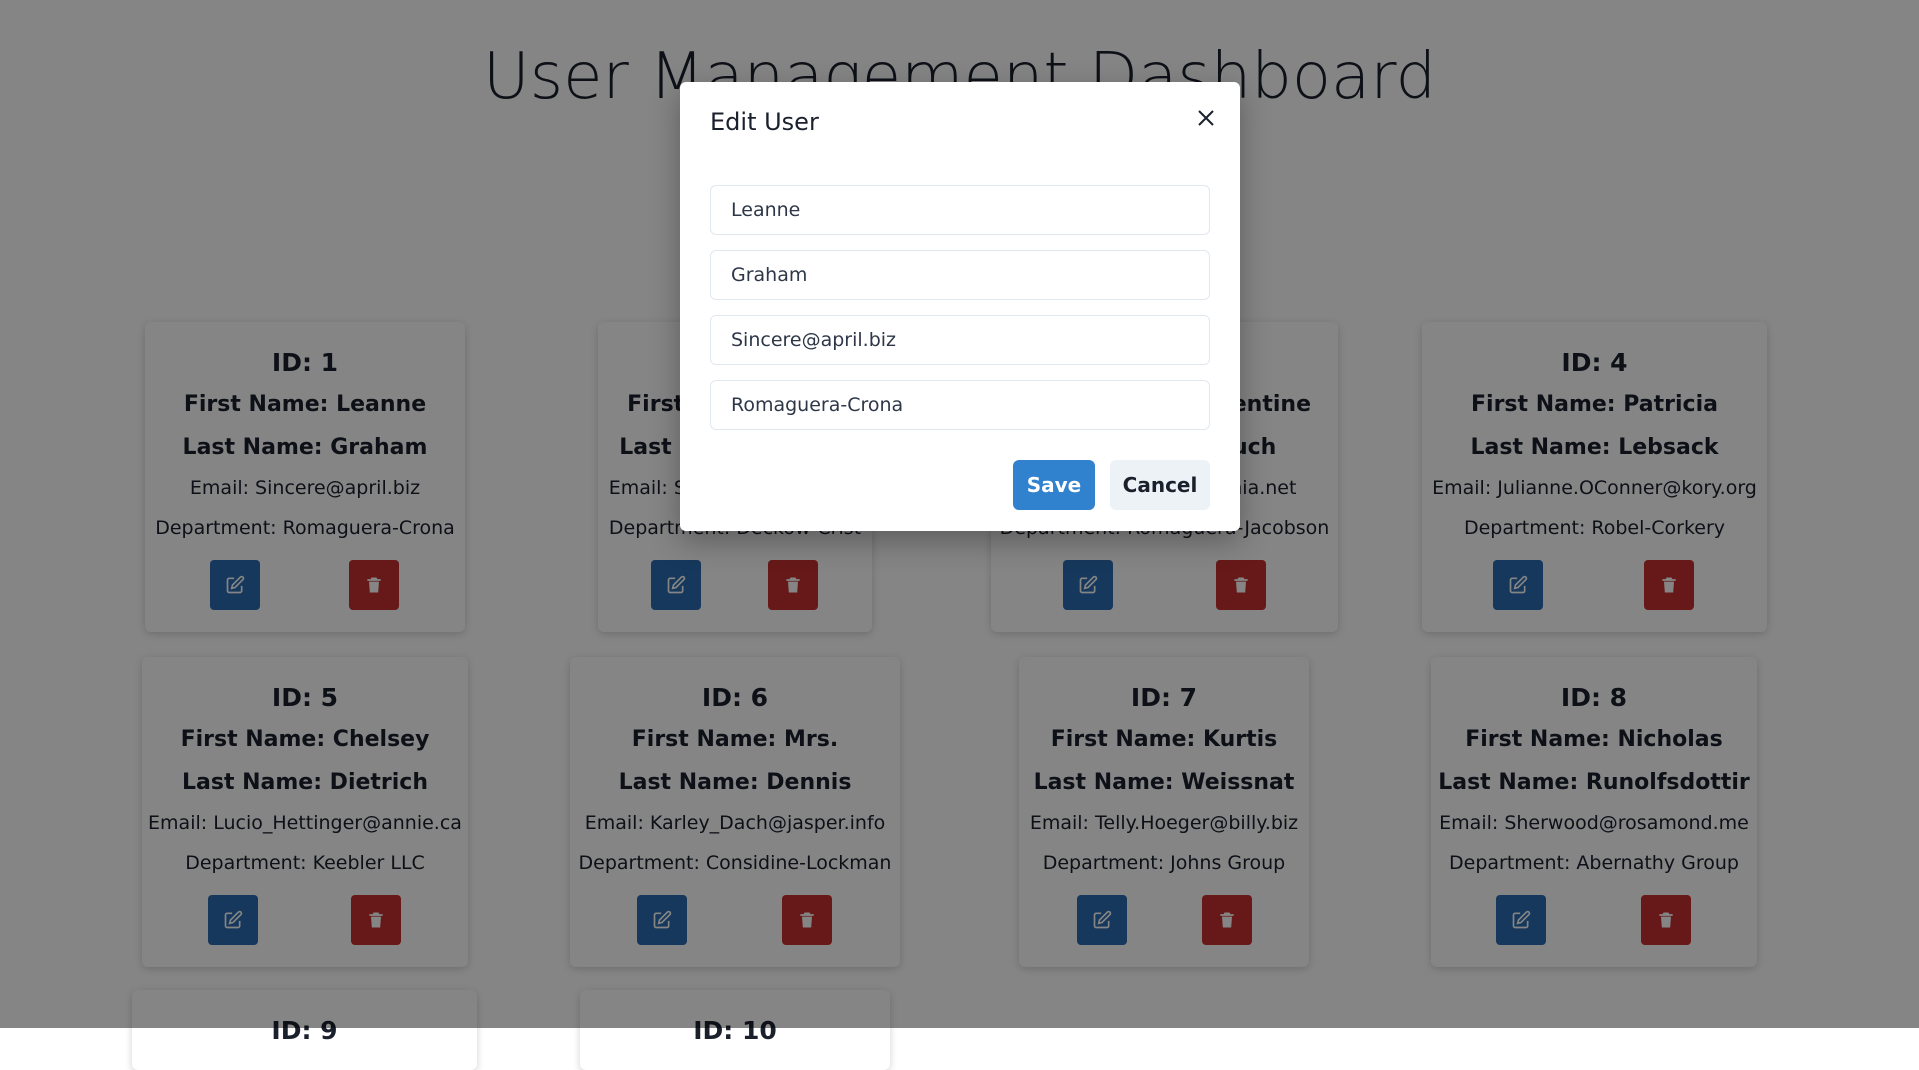 The width and height of the screenshot is (1919, 1070). Describe the element at coordinates (960, 210) in the screenshot. I see `first-name-field` at that location.